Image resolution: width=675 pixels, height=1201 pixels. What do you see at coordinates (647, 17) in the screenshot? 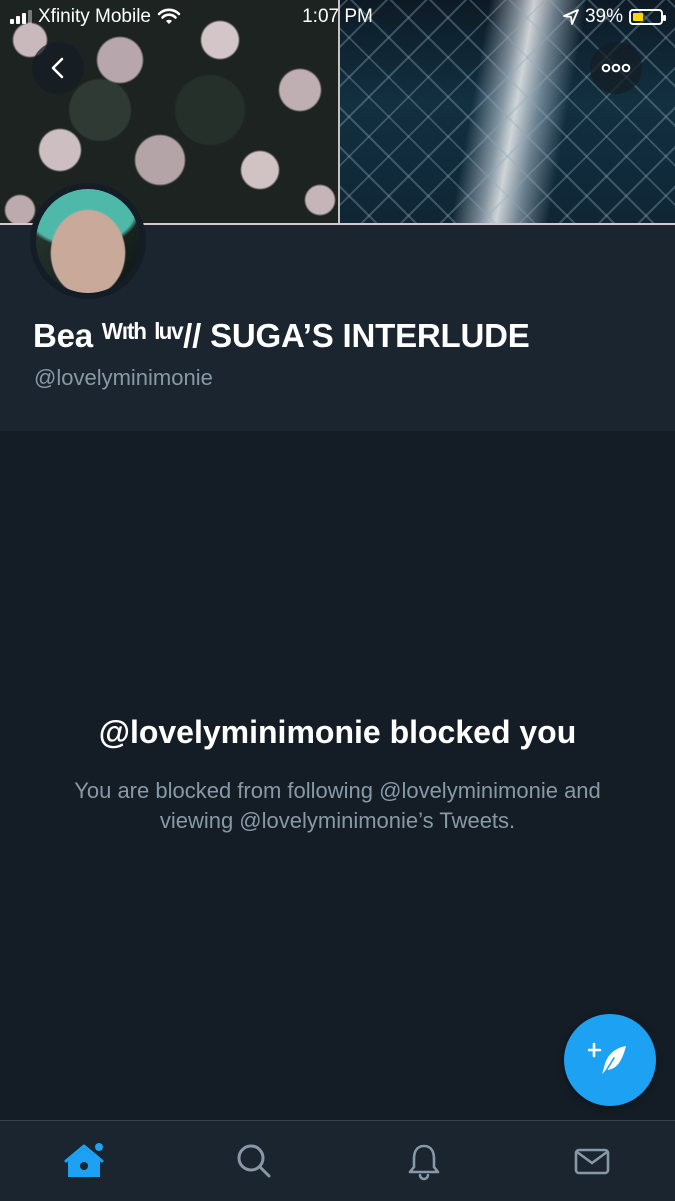
I see `battery-icon` at bounding box center [647, 17].